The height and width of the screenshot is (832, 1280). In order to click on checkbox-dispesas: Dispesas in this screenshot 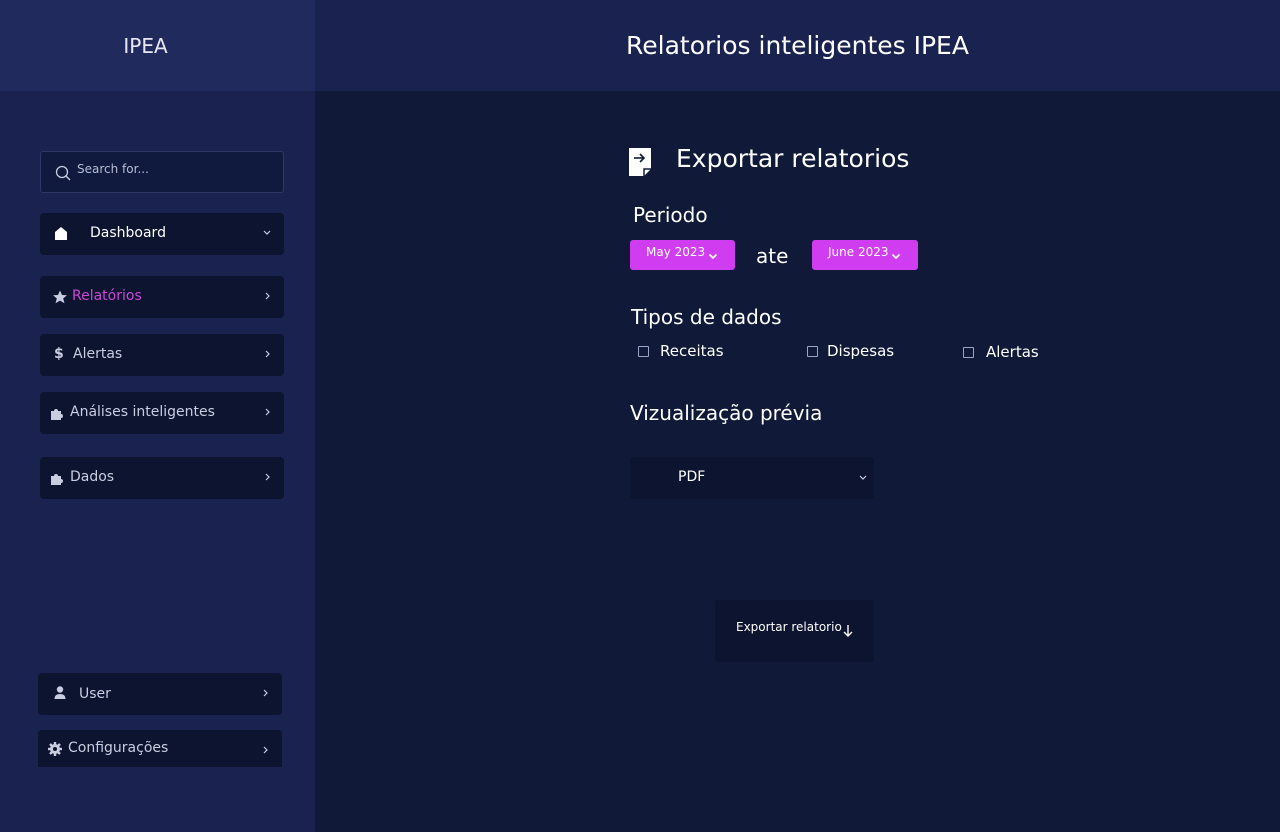, I will do `click(850, 351)`.